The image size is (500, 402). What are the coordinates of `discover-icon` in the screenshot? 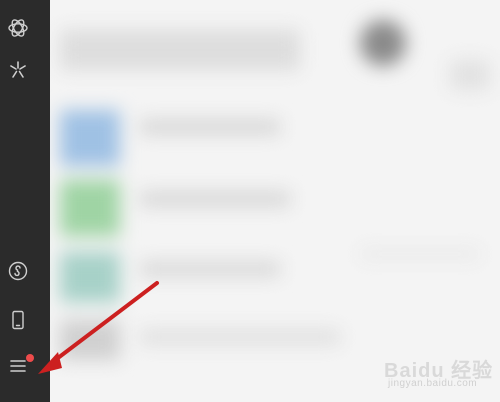 It's located at (18, 70).